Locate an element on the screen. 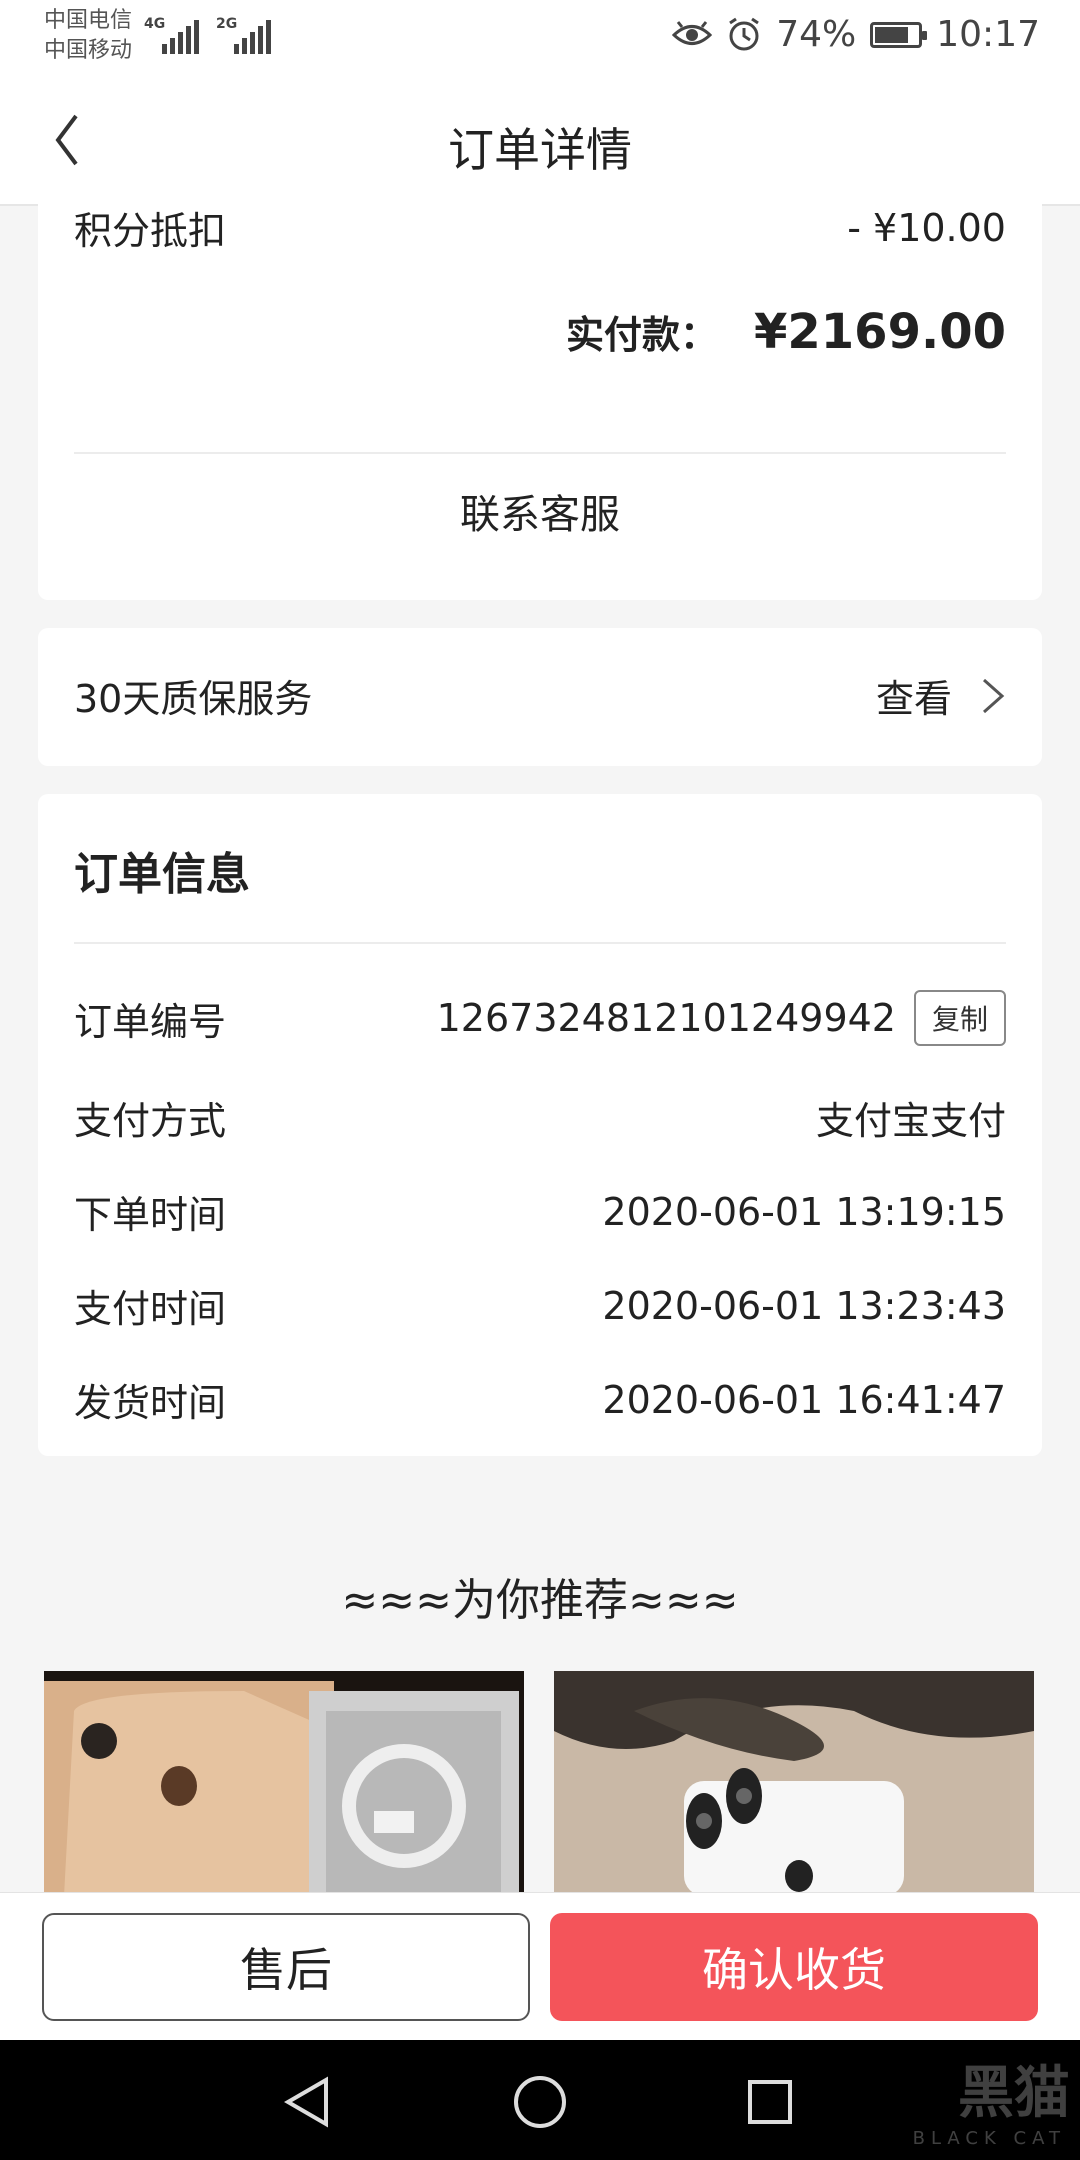 This screenshot has height=2160, width=1080. order-number-row: 订单编号 1267324812101249942 复制 is located at coordinates (540, 1018).